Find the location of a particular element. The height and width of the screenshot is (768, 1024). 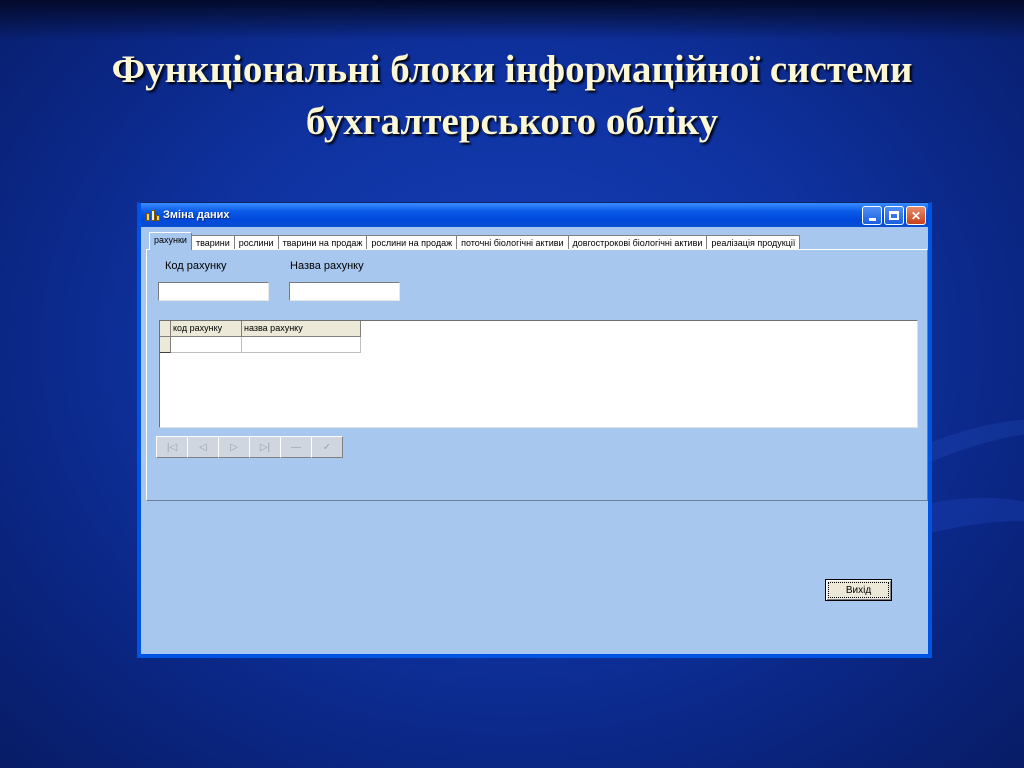

first-icon: |◁ is located at coordinates (172, 447).